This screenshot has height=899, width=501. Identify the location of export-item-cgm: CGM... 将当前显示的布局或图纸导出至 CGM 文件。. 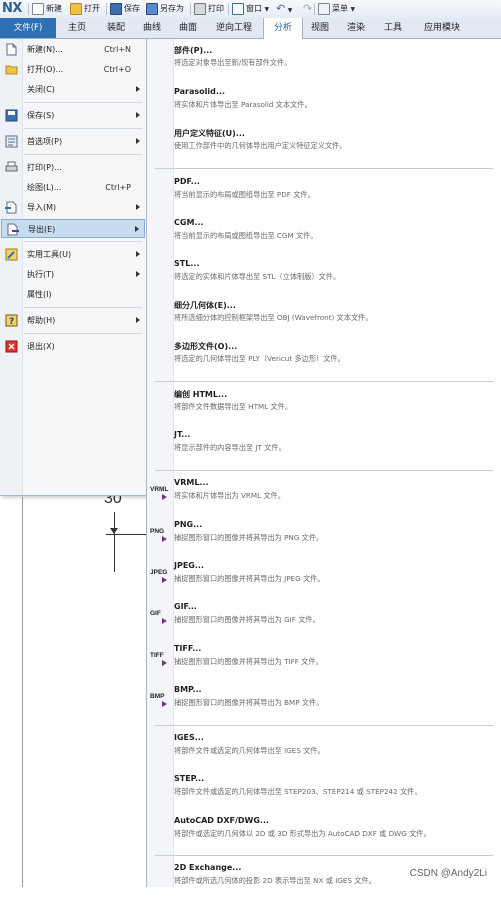
(324, 236).